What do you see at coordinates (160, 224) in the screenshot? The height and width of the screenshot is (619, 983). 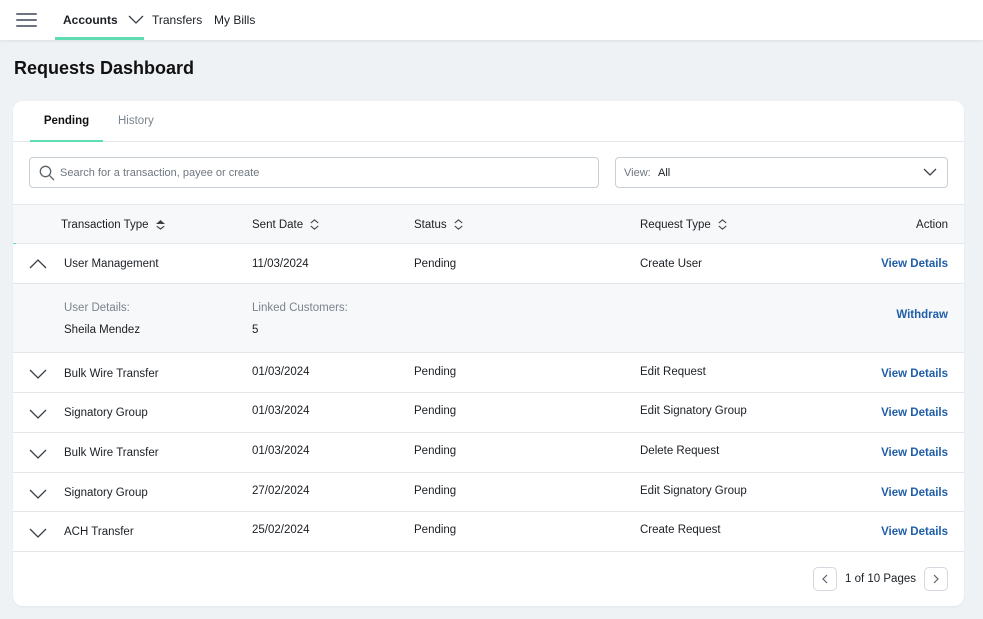 I see `sort-ascending-icon` at bounding box center [160, 224].